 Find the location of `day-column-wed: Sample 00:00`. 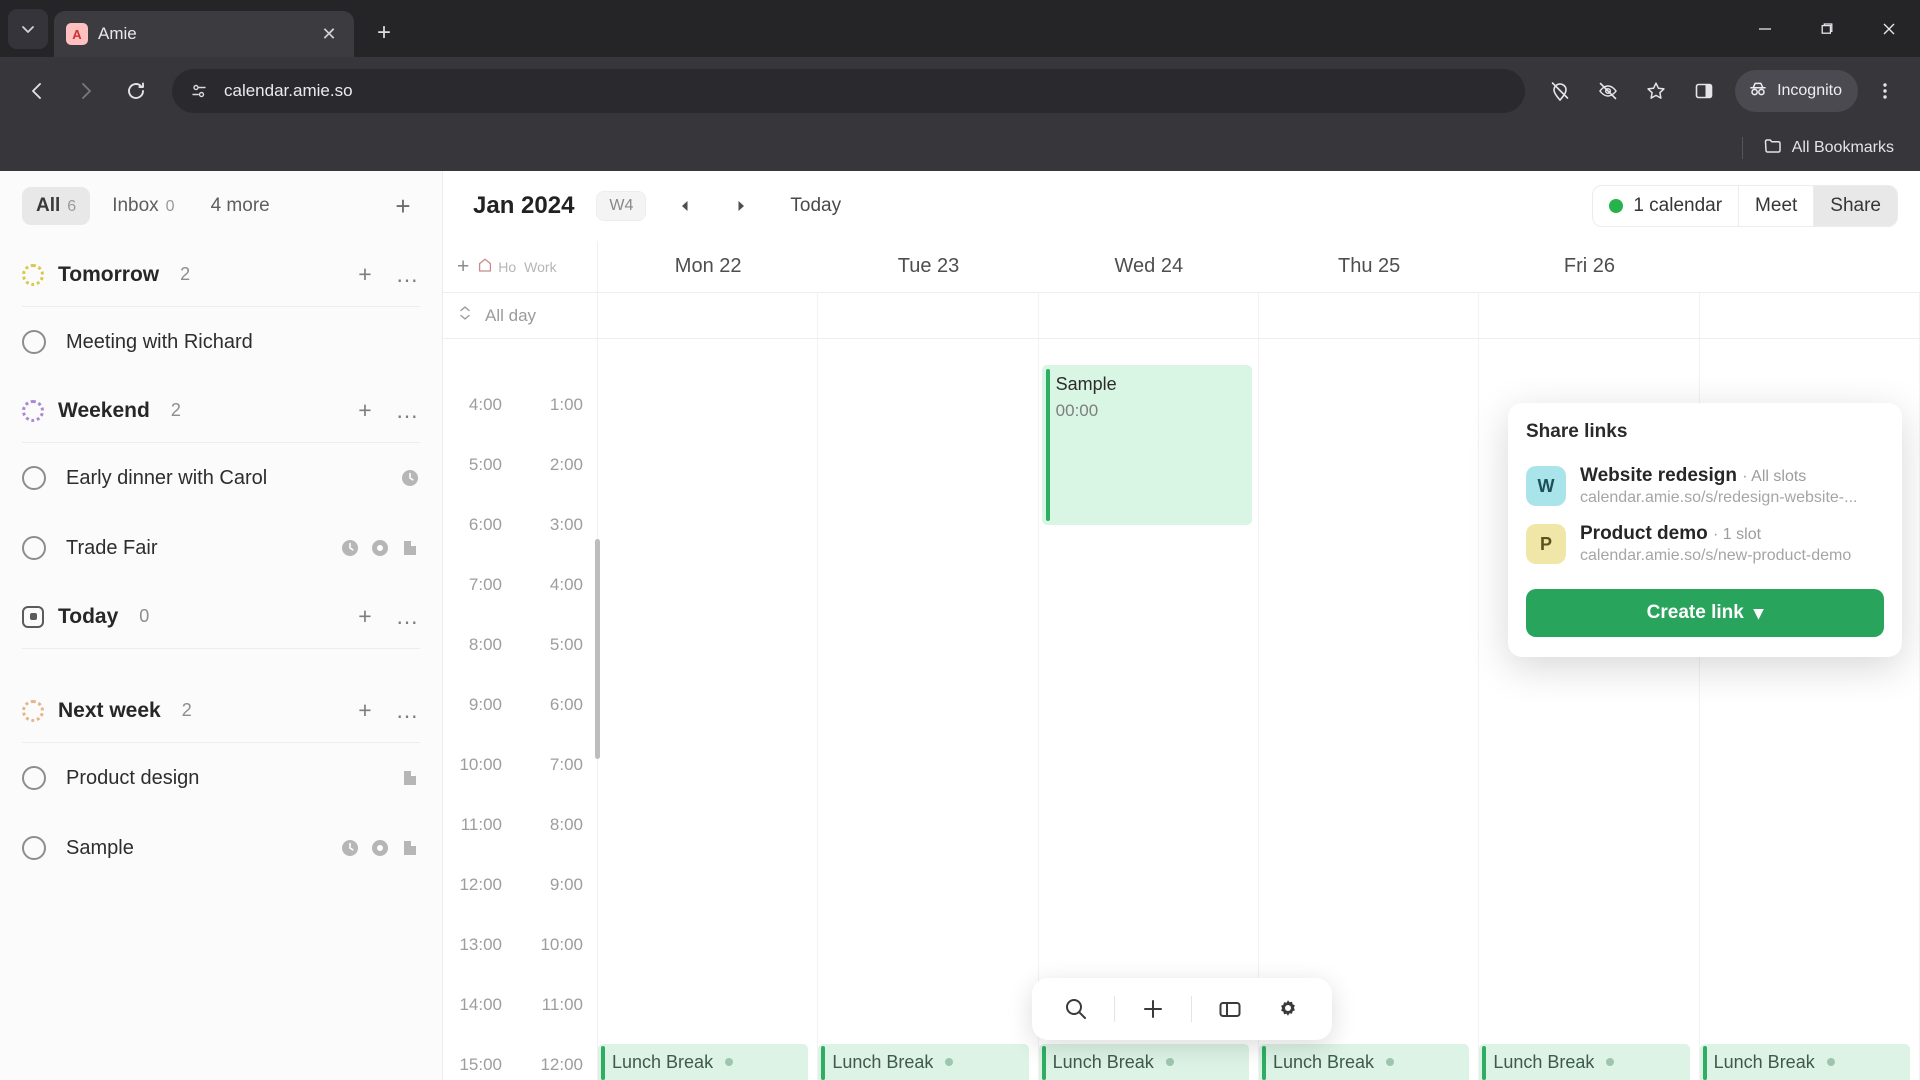

day-column-wed: Sample 00:00 is located at coordinates (1149, 709).